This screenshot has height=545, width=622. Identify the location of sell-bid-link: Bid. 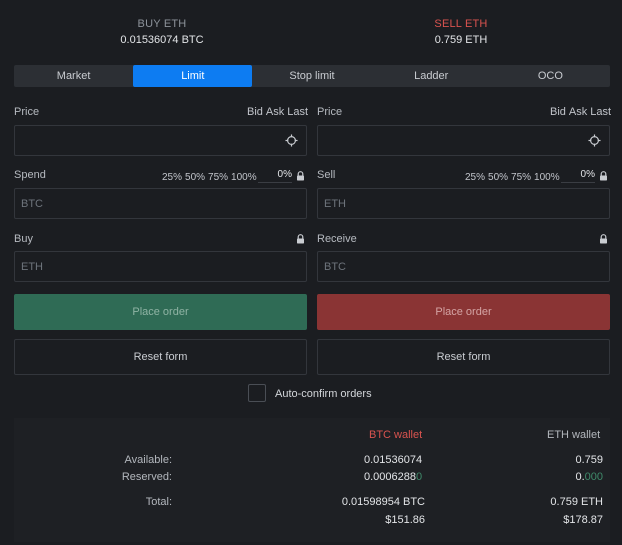
(558, 112).